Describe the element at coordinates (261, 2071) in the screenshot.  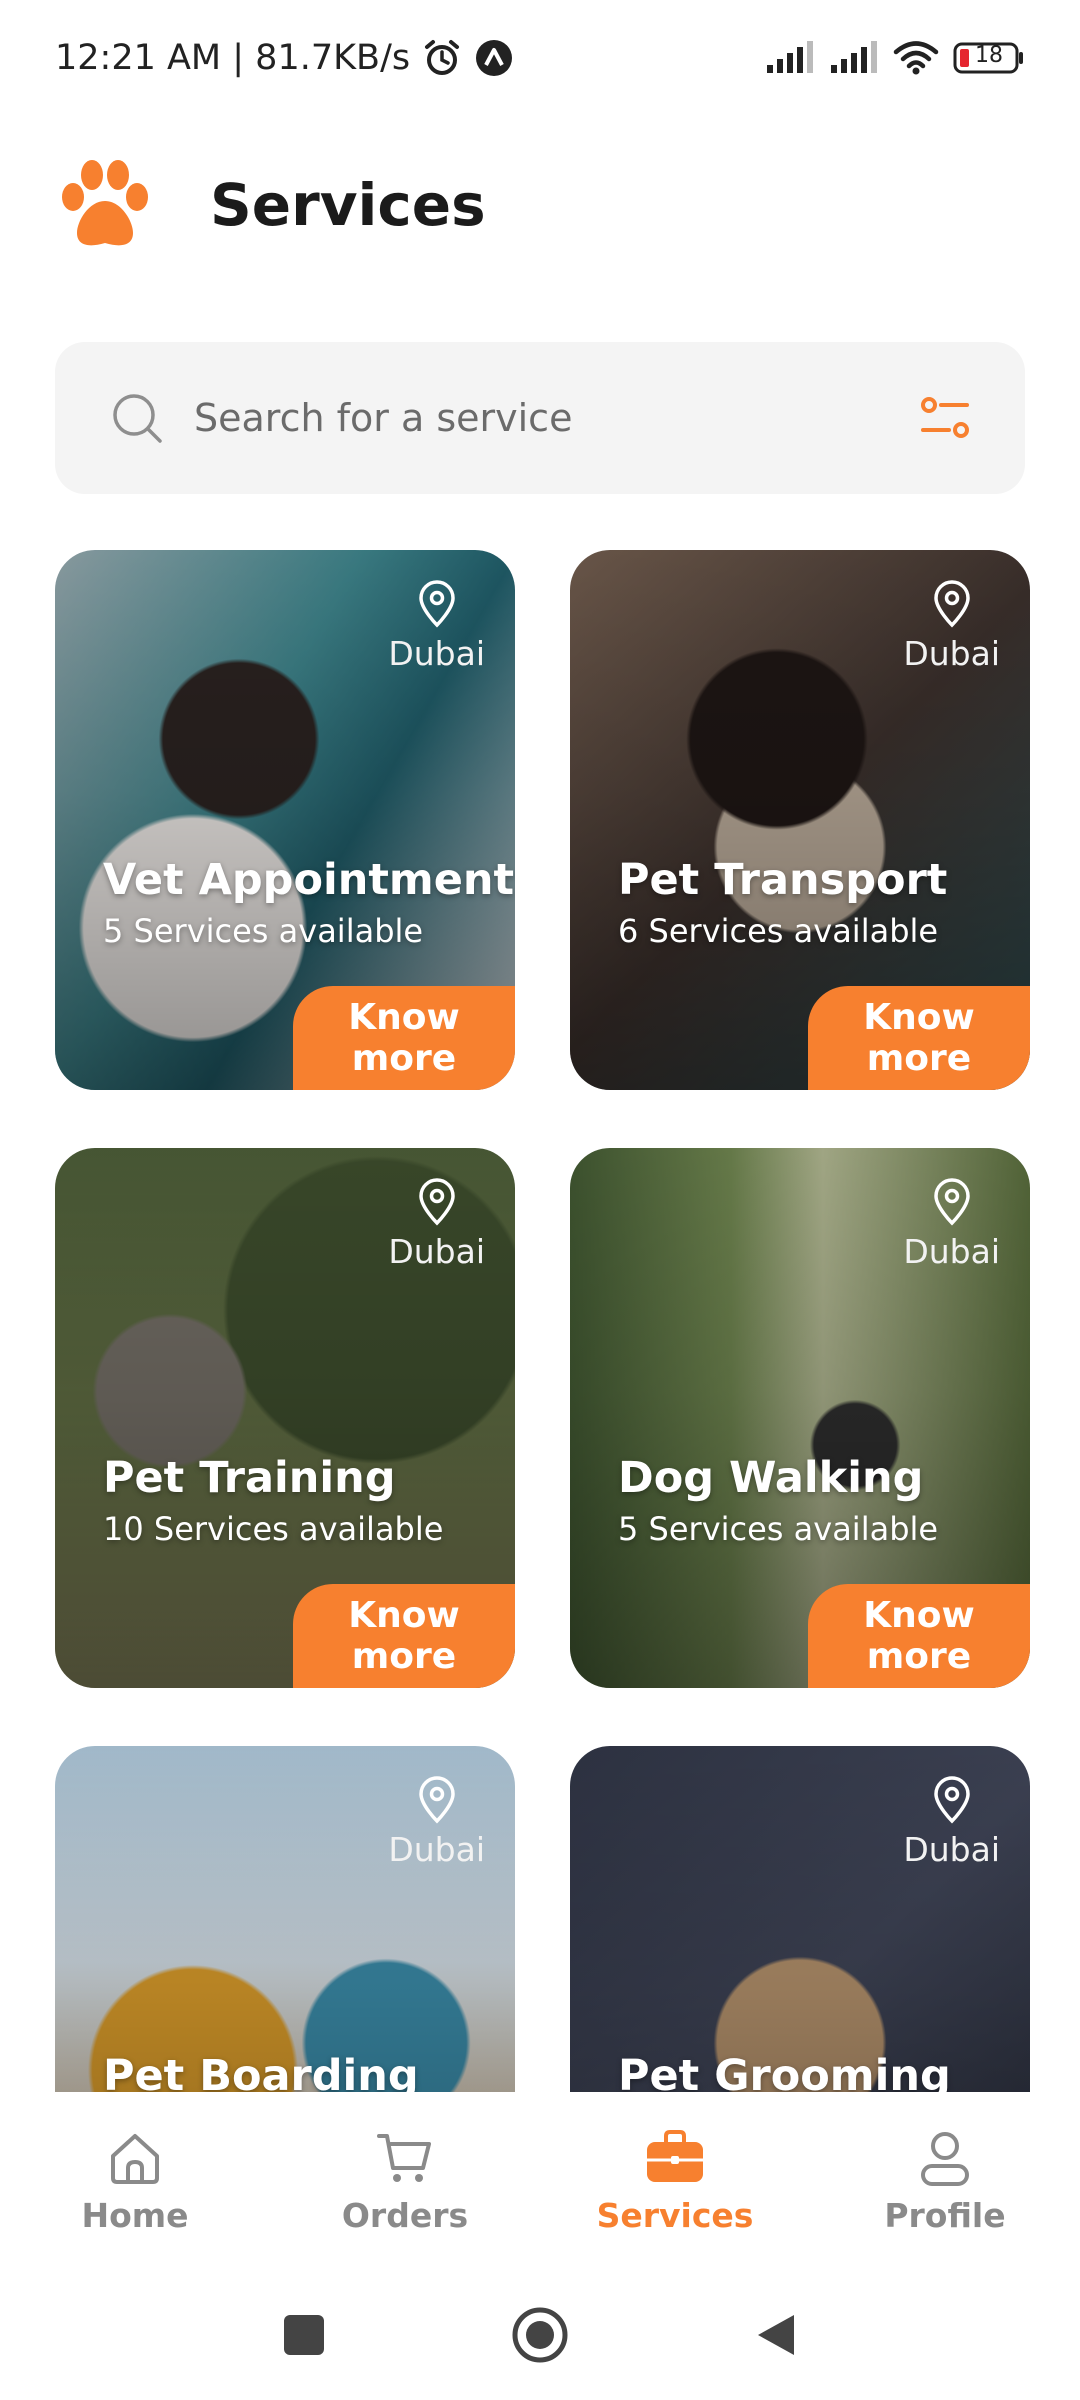
I see `card-title: Pet Boarding` at that location.